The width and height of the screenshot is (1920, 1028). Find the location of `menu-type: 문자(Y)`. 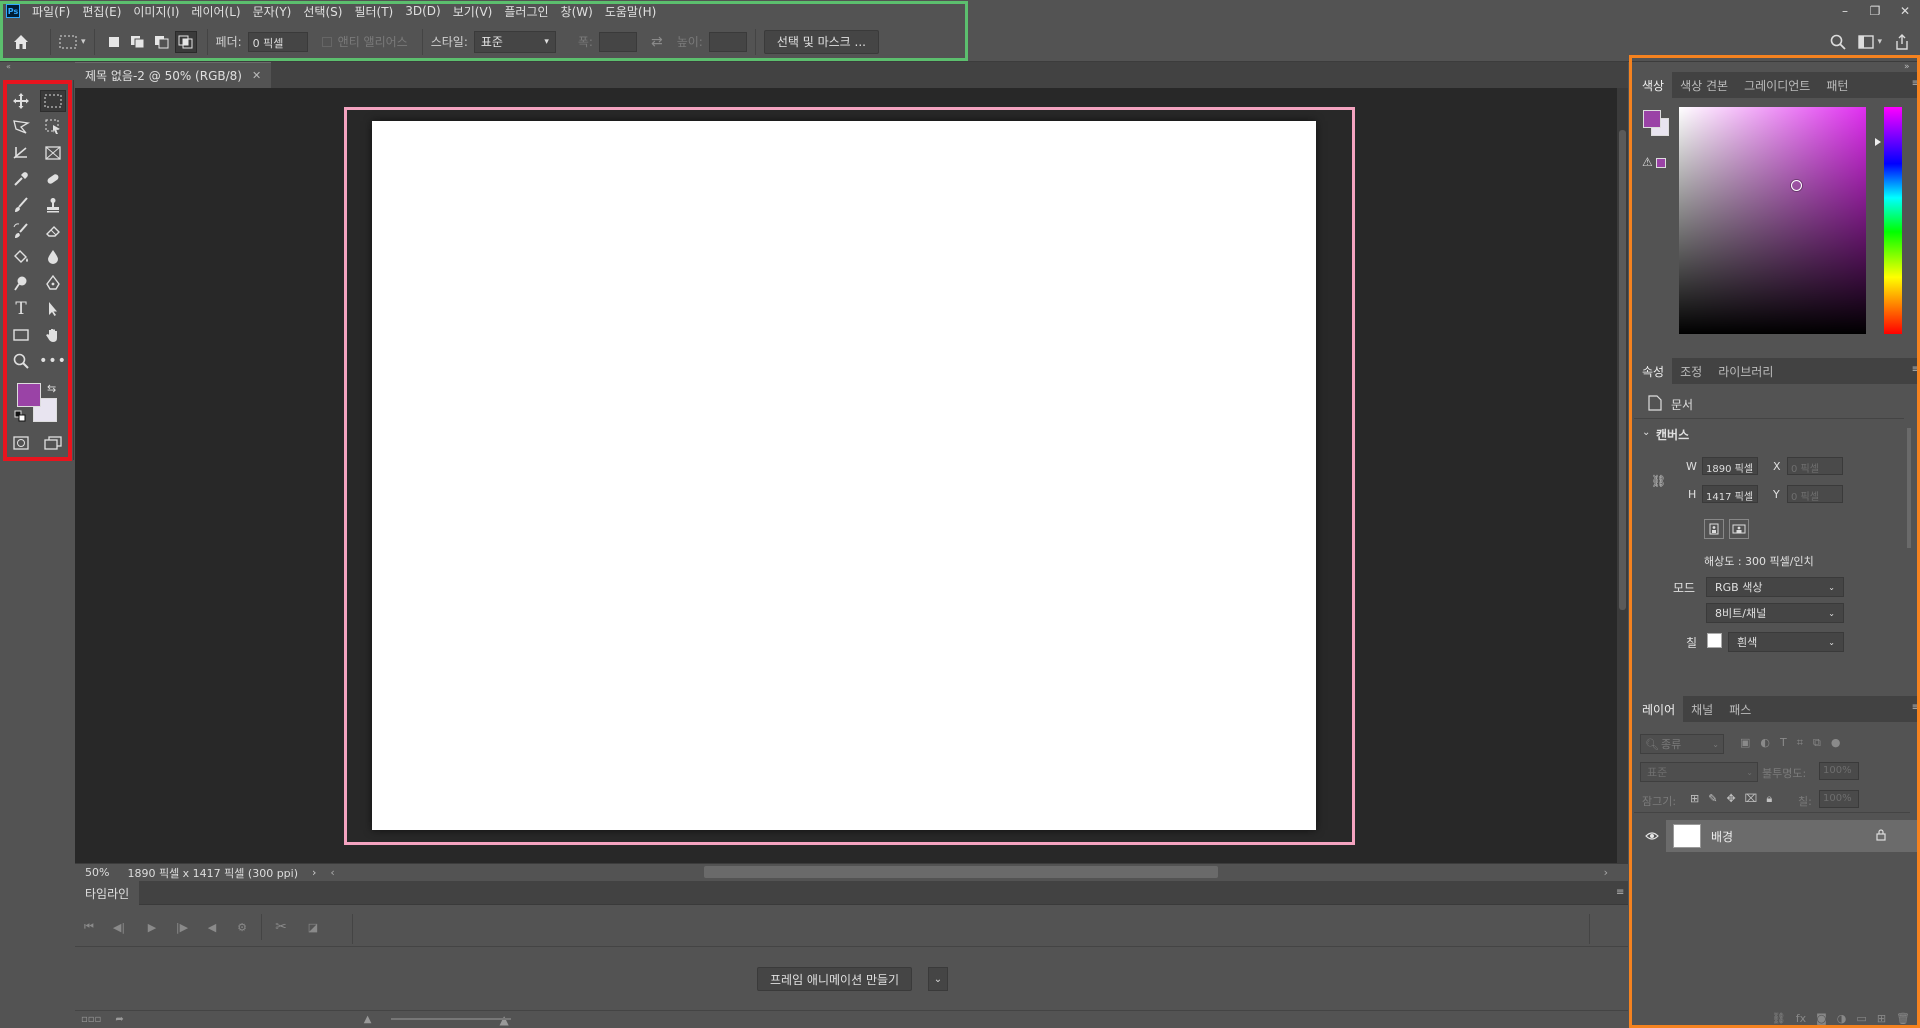

menu-type: 문자(Y) is located at coordinates (272, 11).